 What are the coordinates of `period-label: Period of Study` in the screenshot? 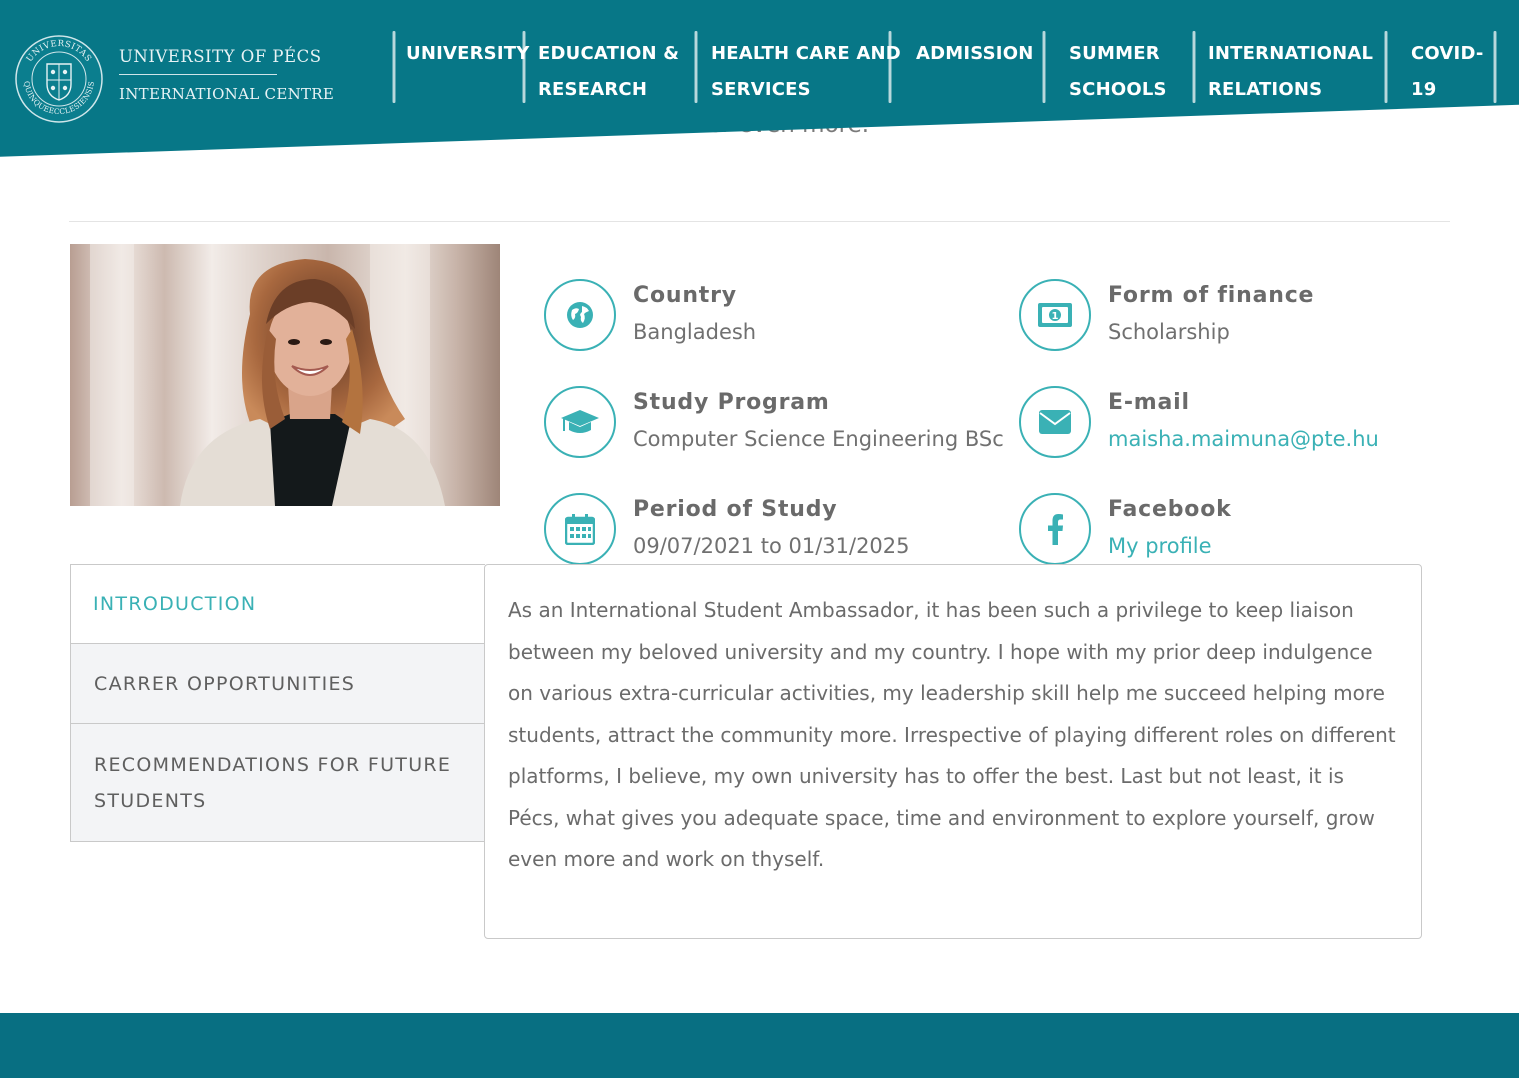 It's located at (735, 509).